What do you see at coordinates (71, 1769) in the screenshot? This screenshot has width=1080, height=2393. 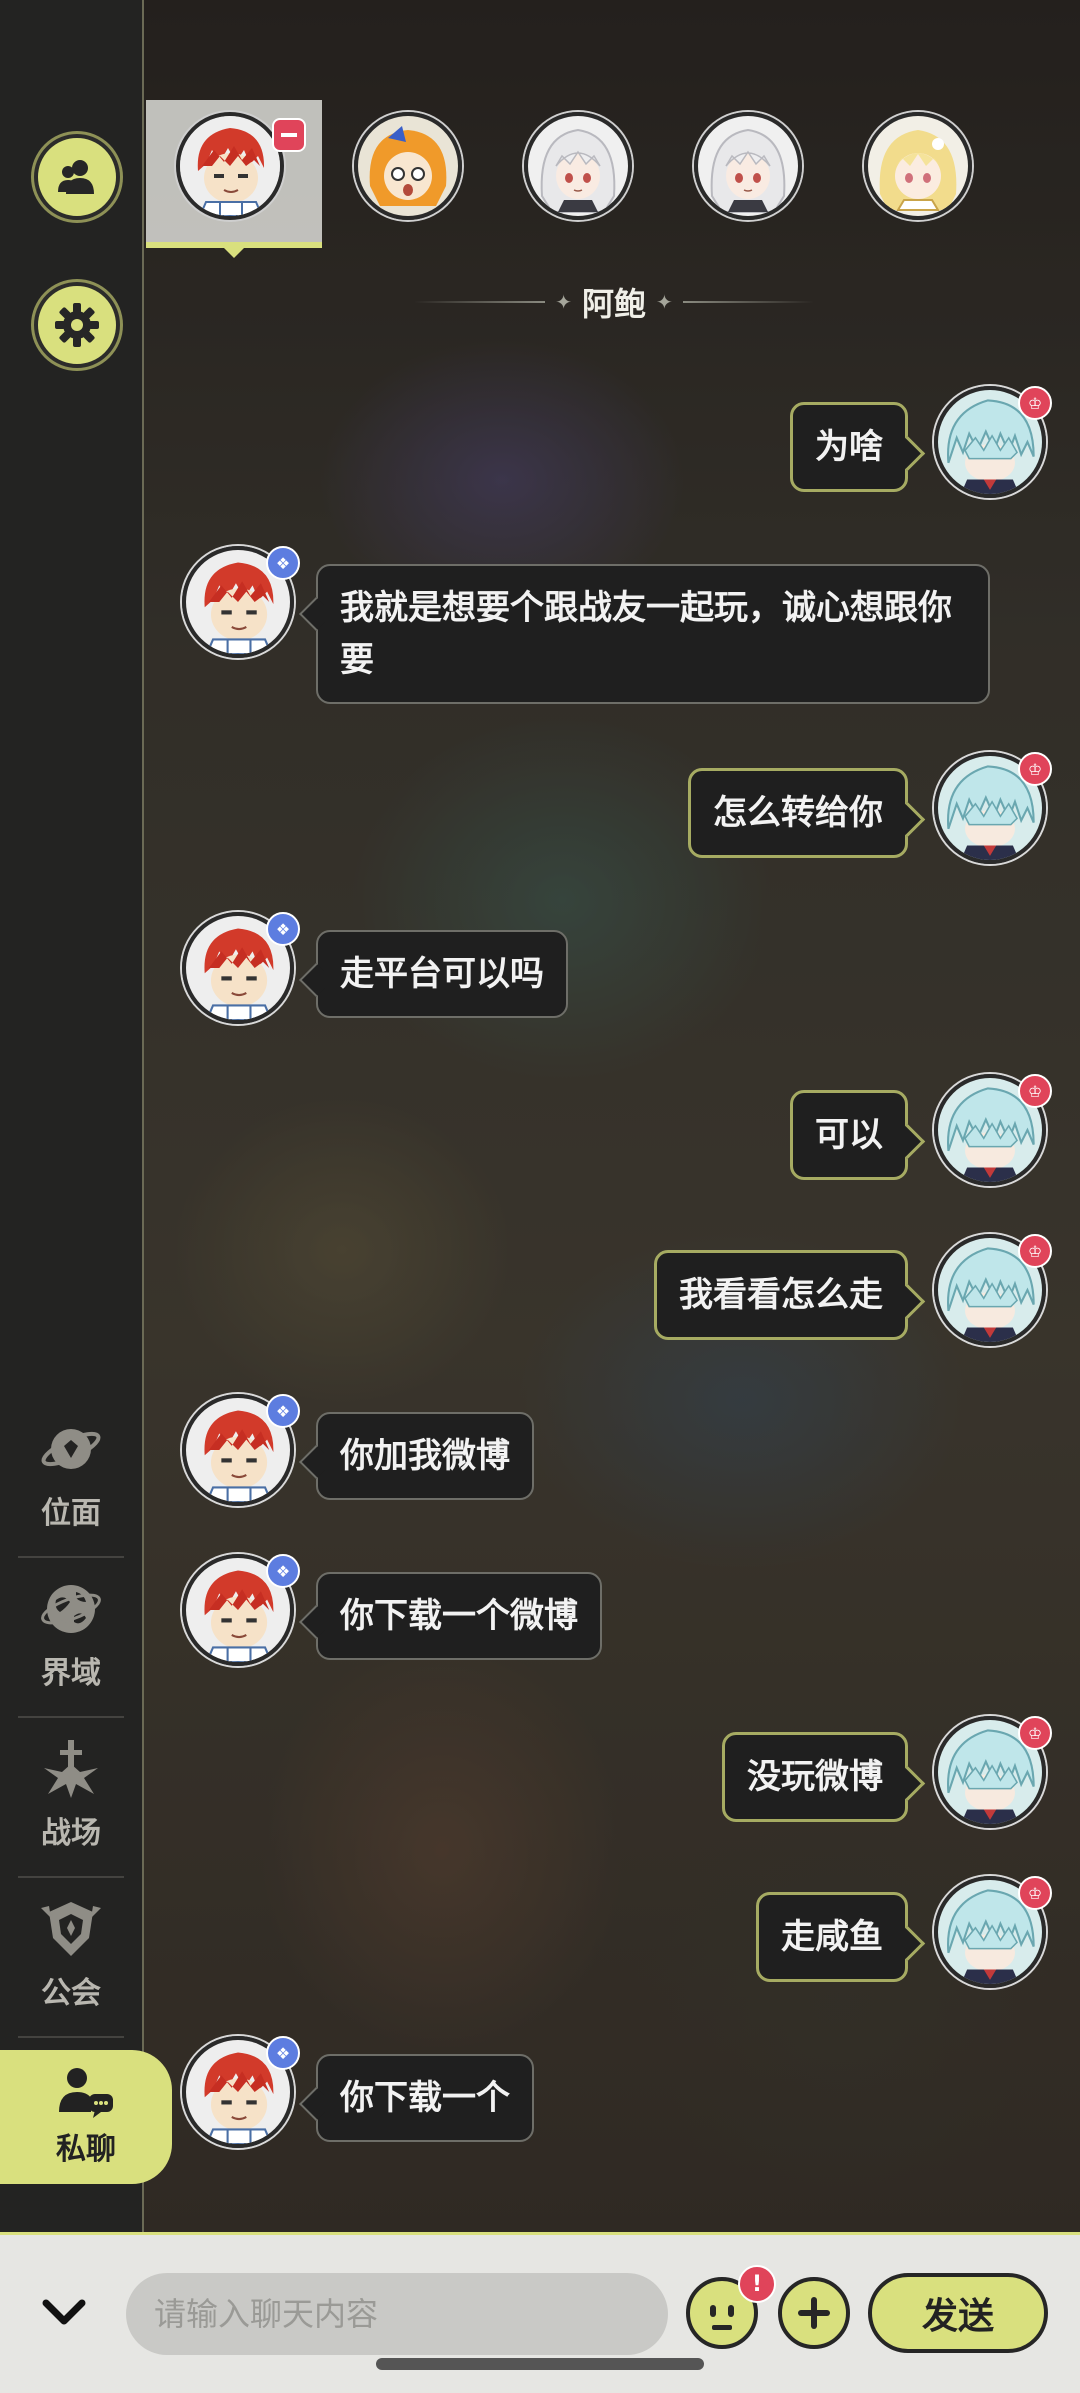 I see `battlefield-icon` at bounding box center [71, 1769].